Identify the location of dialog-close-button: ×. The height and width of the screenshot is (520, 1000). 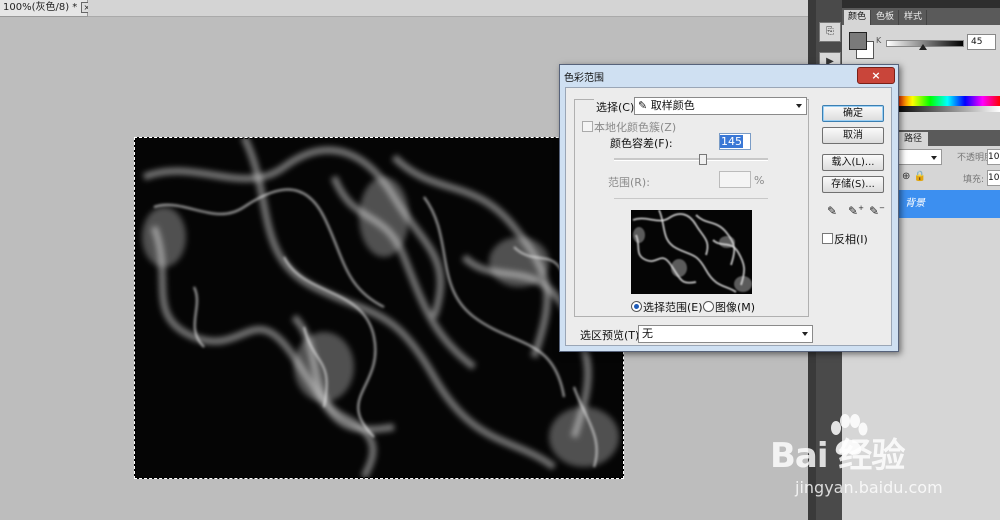
(876, 75).